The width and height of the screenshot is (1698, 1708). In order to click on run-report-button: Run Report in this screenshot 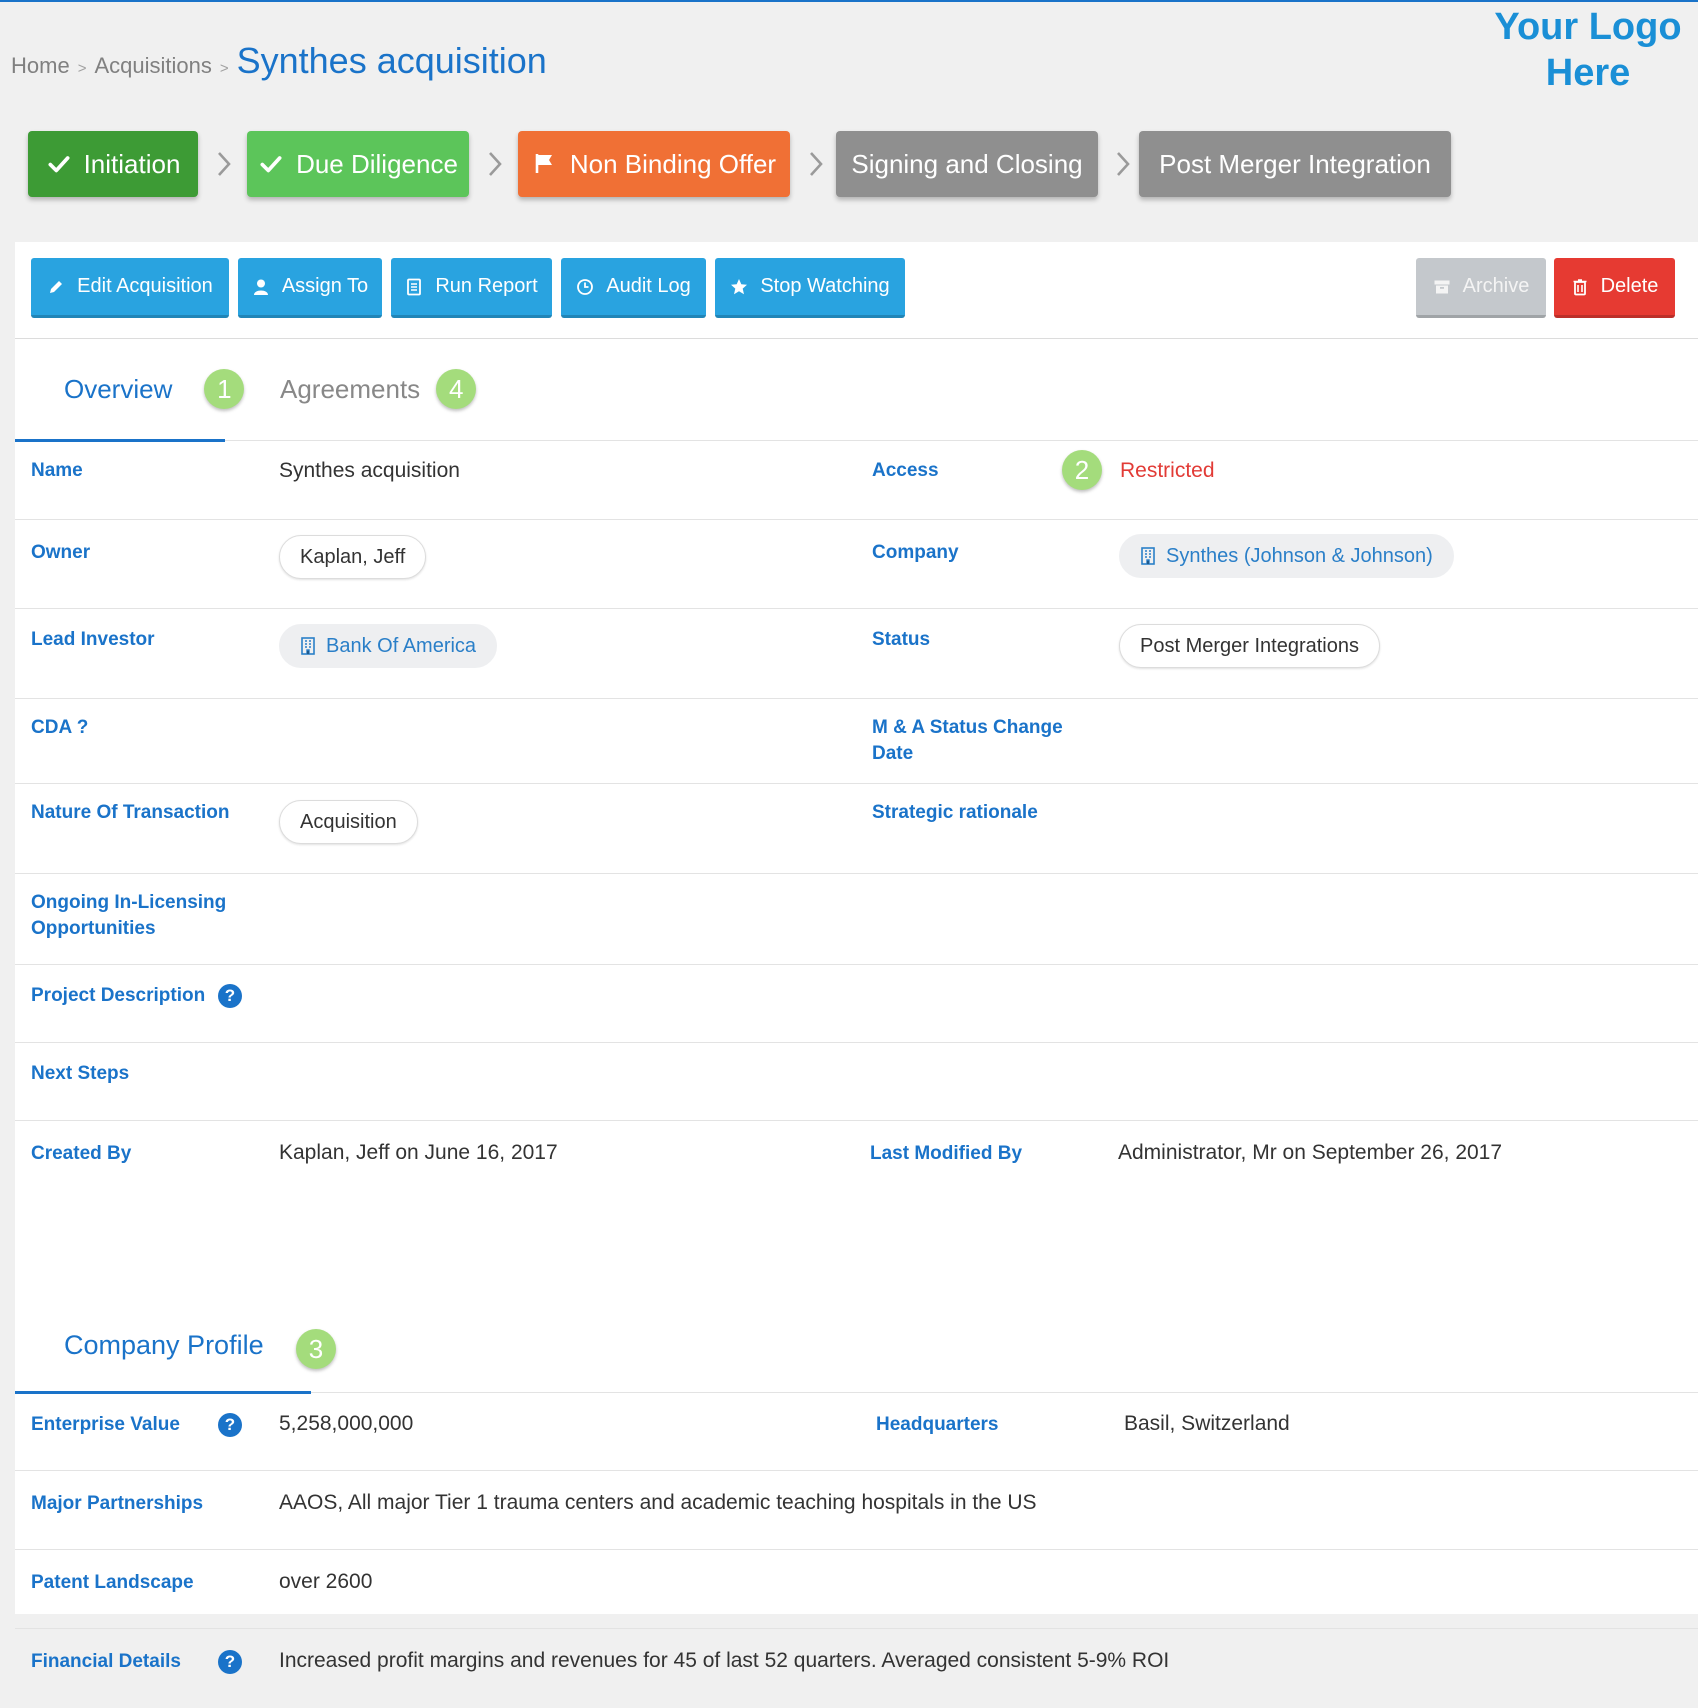, I will do `click(471, 288)`.